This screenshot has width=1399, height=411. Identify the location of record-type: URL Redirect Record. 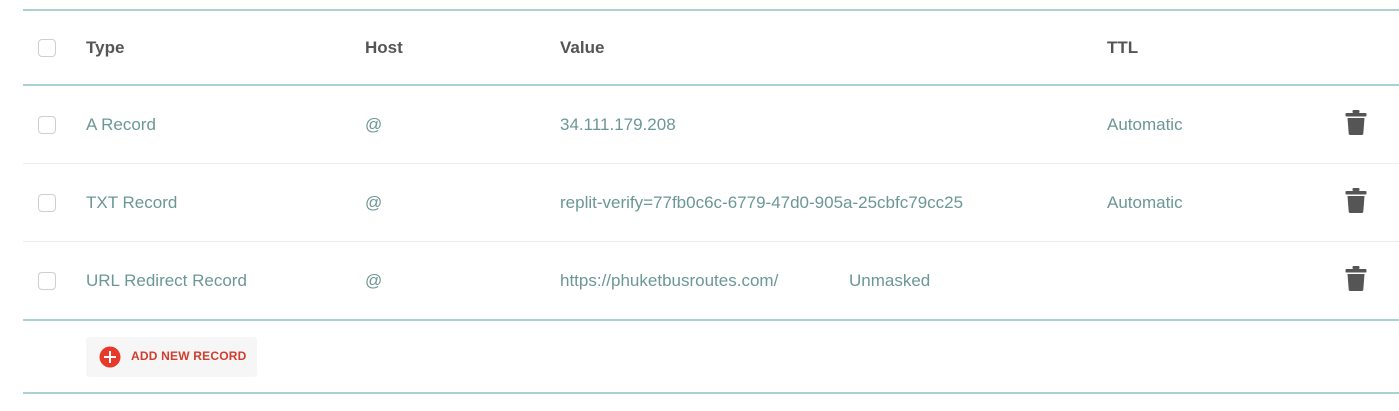
(166, 280).